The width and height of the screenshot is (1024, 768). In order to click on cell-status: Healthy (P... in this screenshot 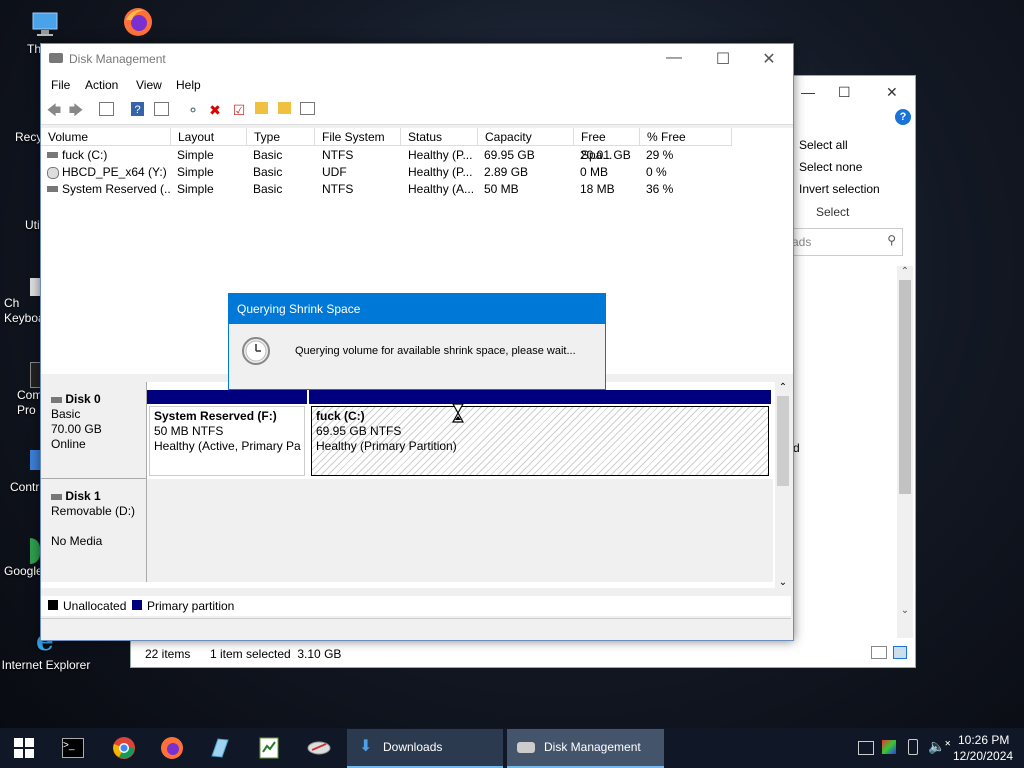, I will do `click(440, 172)`.